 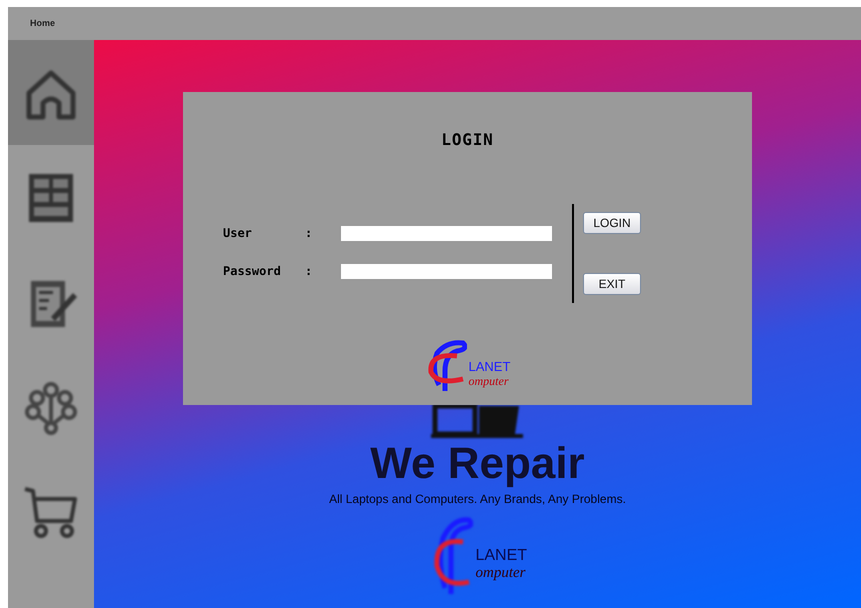 I want to click on network-icon, so click(x=51, y=408).